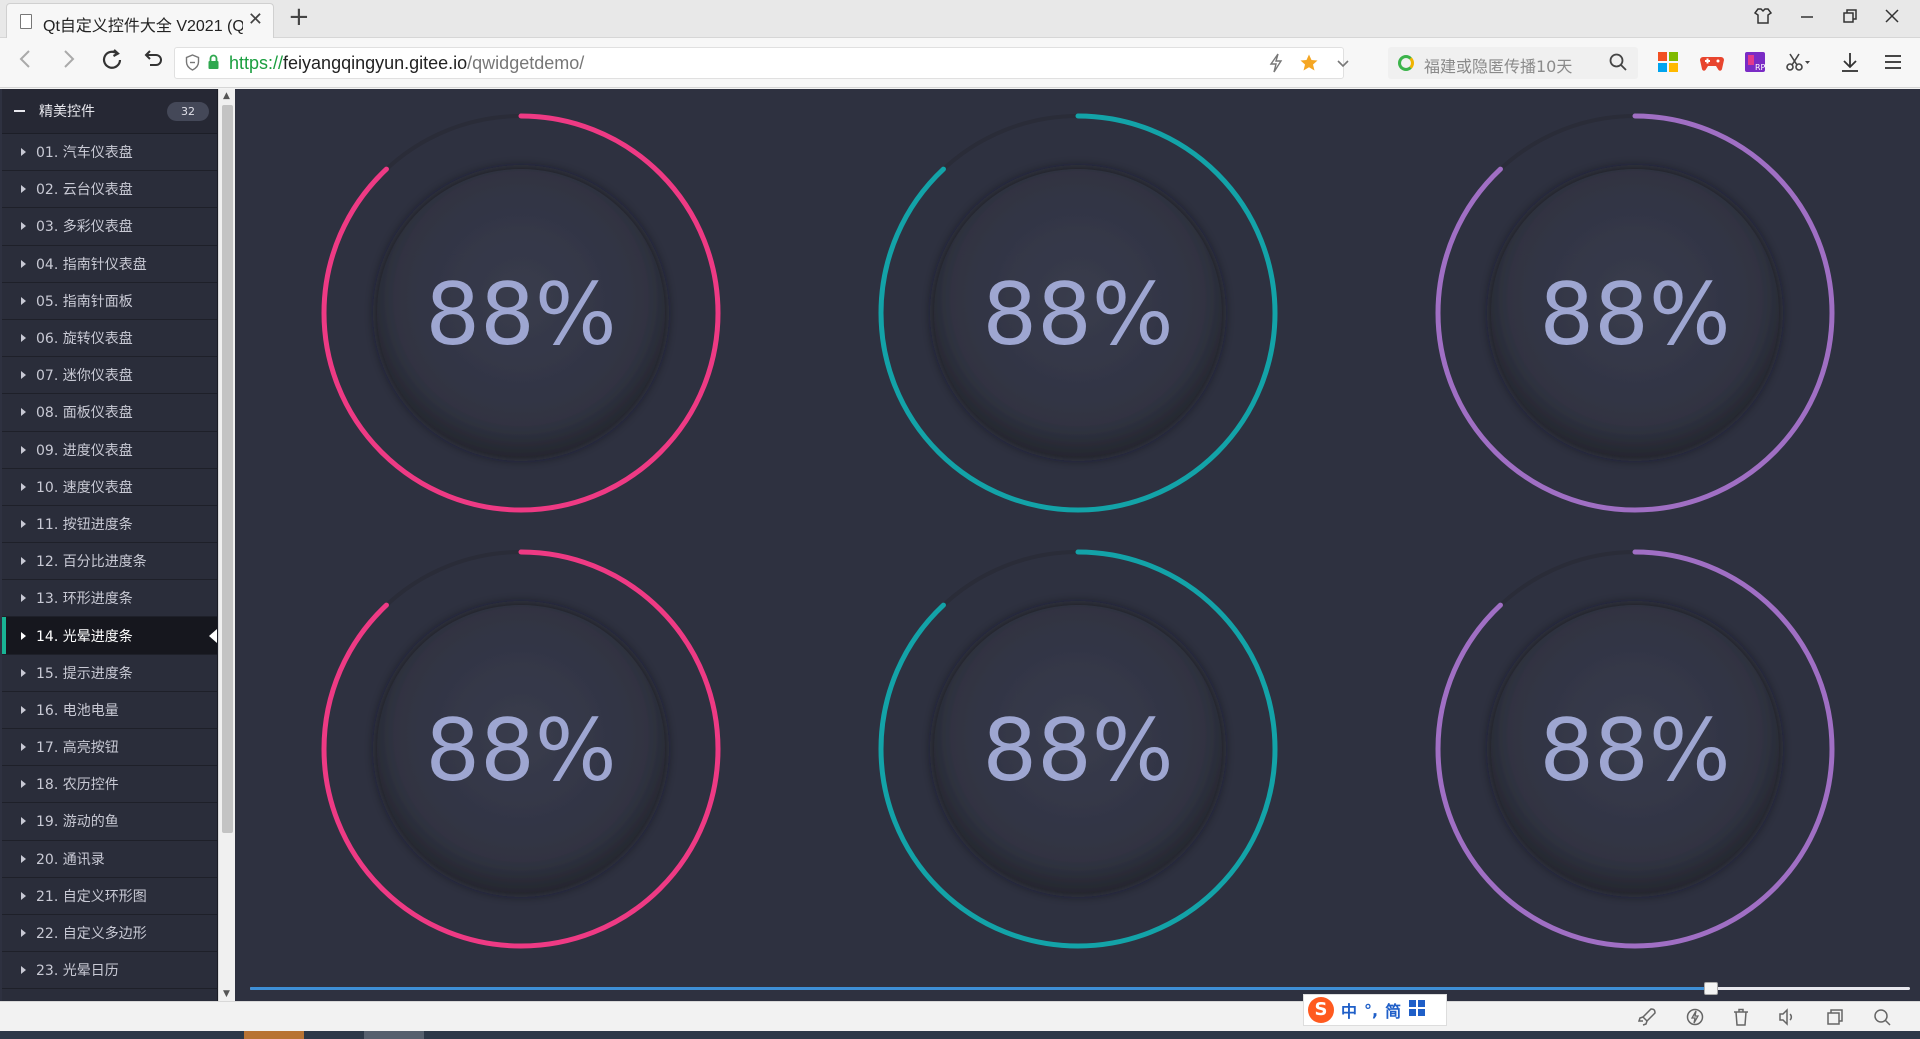 Image resolution: width=1920 pixels, height=1039 pixels. What do you see at coordinates (1371, 1010) in the screenshot?
I see `ime-punctuation: °,` at bounding box center [1371, 1010].